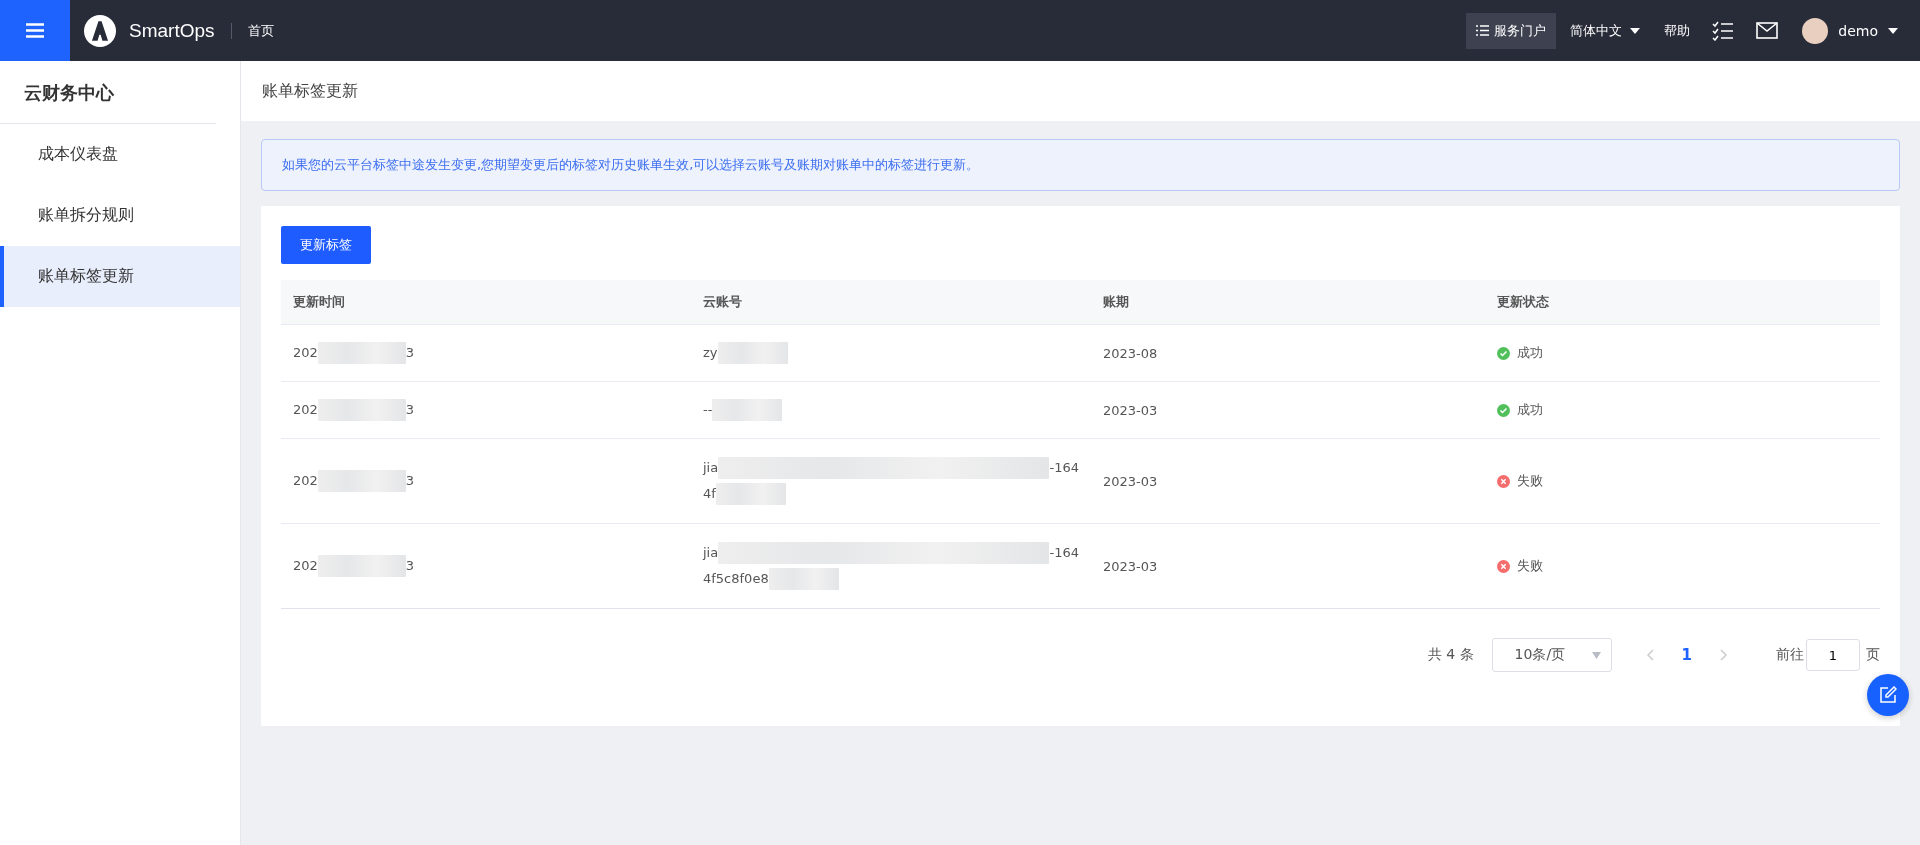  What do you see at coordinates (1288, 353) in the screenshot?
I see `table-cell: 2023-08` at bounding box center [1288, 353].